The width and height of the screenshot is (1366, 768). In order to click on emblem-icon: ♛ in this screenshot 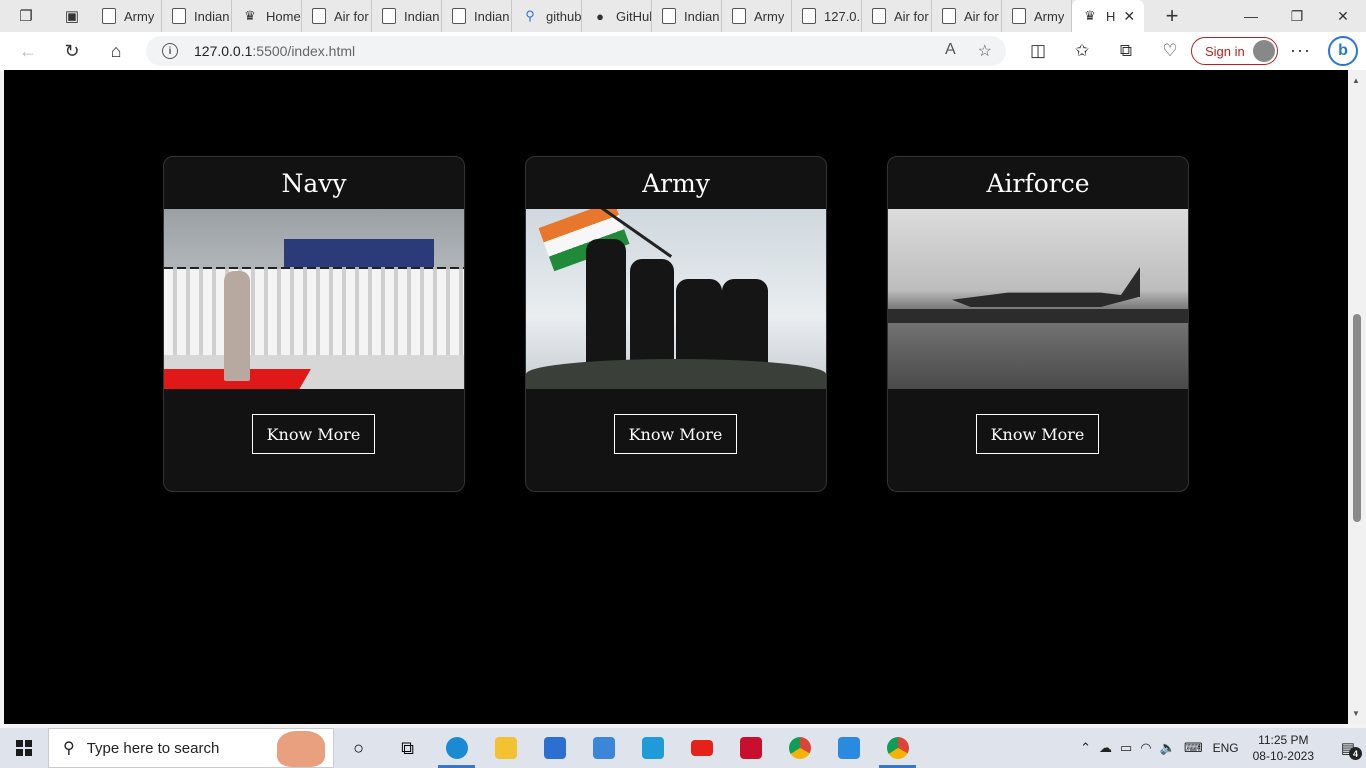, I will do `click(1090, 15)`.